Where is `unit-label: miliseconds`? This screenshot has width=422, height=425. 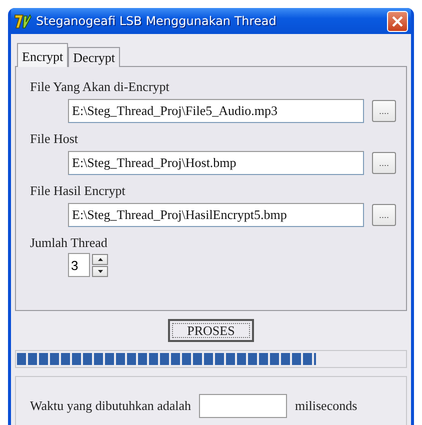
unit-label: miliseconds is located at coordinates (326, 406).